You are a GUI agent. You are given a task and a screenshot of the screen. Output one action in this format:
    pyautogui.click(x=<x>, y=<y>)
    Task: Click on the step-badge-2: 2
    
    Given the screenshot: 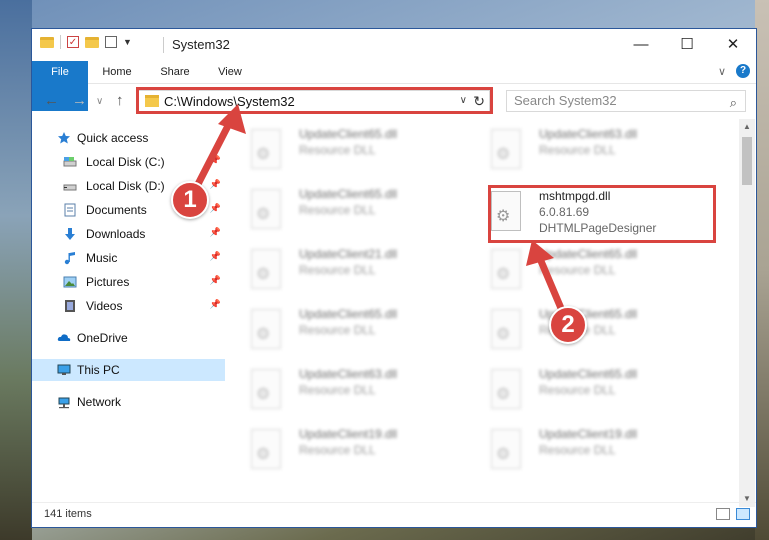 What is the action you would take?
    pyautogui.click(x=568, y=325)
    